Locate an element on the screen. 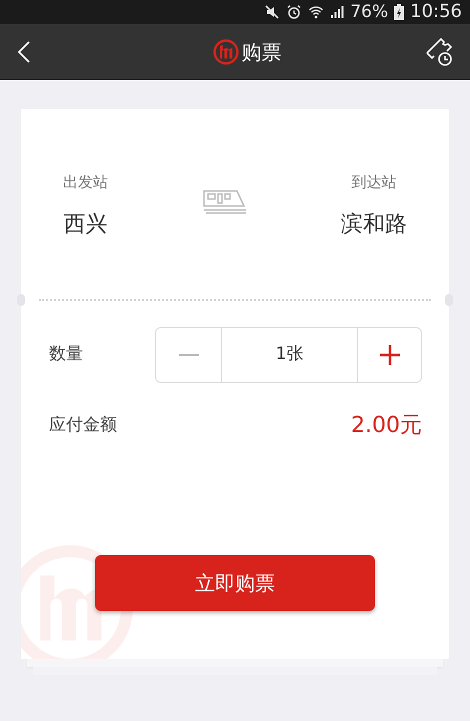 This screenshot has height=721, width=470. amount-label: 应付金额 is located at coordinates (83, 425).